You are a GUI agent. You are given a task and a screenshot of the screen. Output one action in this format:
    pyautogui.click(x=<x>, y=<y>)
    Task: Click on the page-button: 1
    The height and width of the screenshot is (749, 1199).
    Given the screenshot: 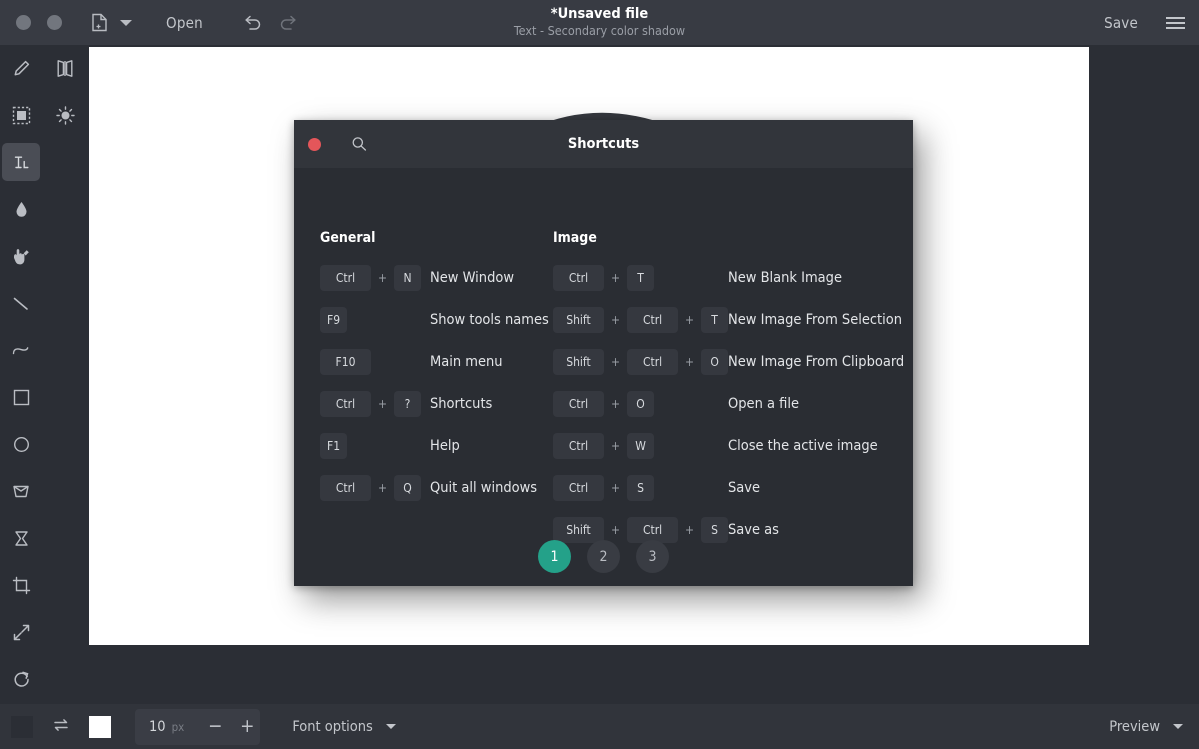 What is the action you would take?
    pyautogui.click(x=554, y=556)
    